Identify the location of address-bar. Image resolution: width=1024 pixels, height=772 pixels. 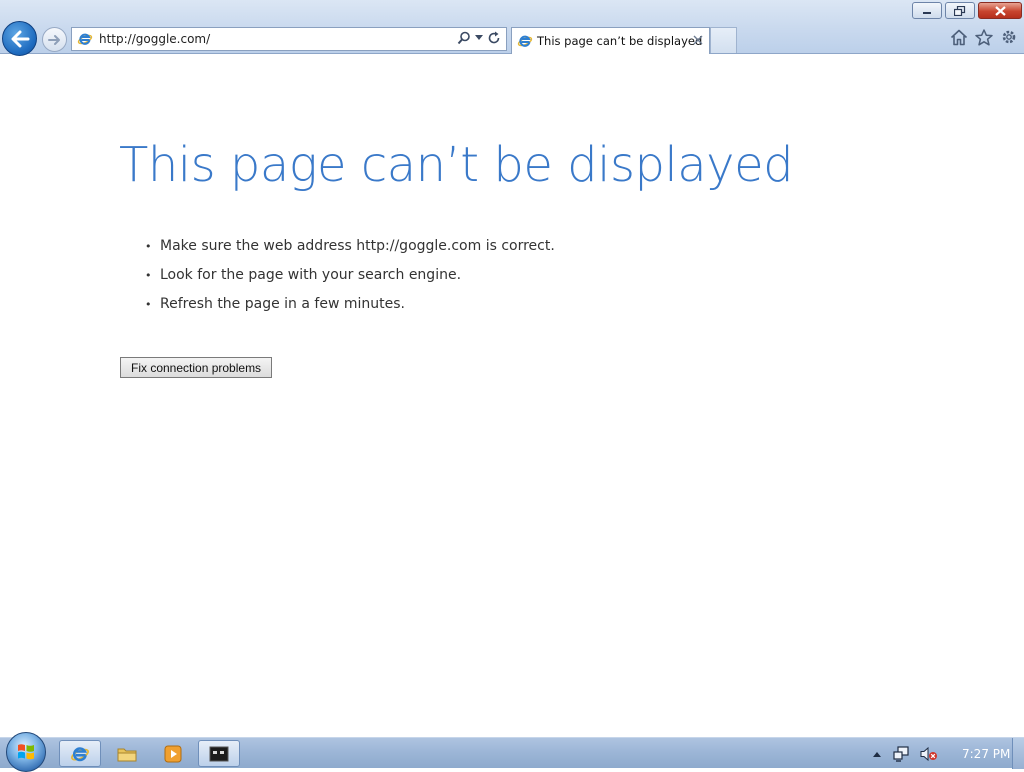
(289, 39).